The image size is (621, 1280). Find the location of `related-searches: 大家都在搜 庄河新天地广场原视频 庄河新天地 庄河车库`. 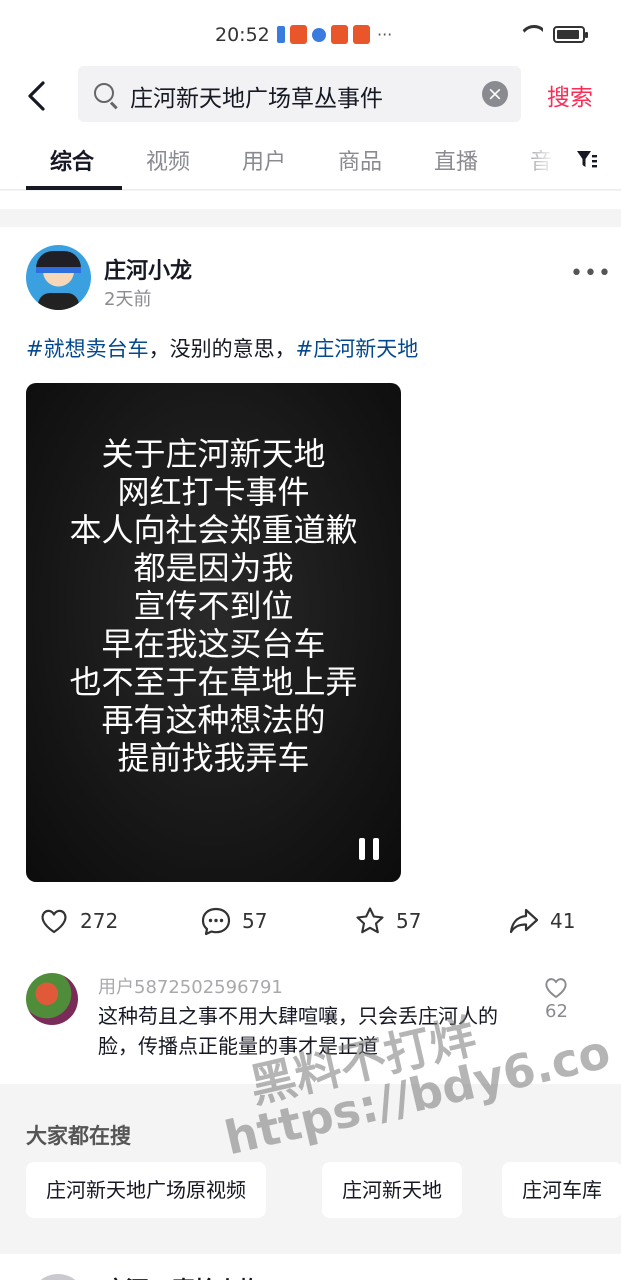

related-searches: 大家都在搜 庄河新天地广场原视频 庄河新天地 庄河车库 is located at coordinates (310, 1169).